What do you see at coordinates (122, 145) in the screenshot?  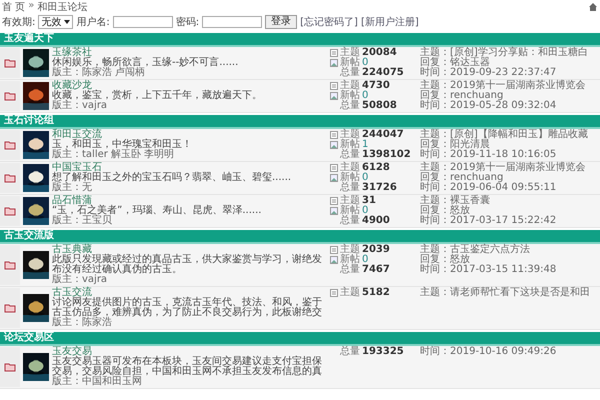 I see `forum-description: 玉，和田玉，中华瑰宝和田玉！` at bounding box center [122, 145].